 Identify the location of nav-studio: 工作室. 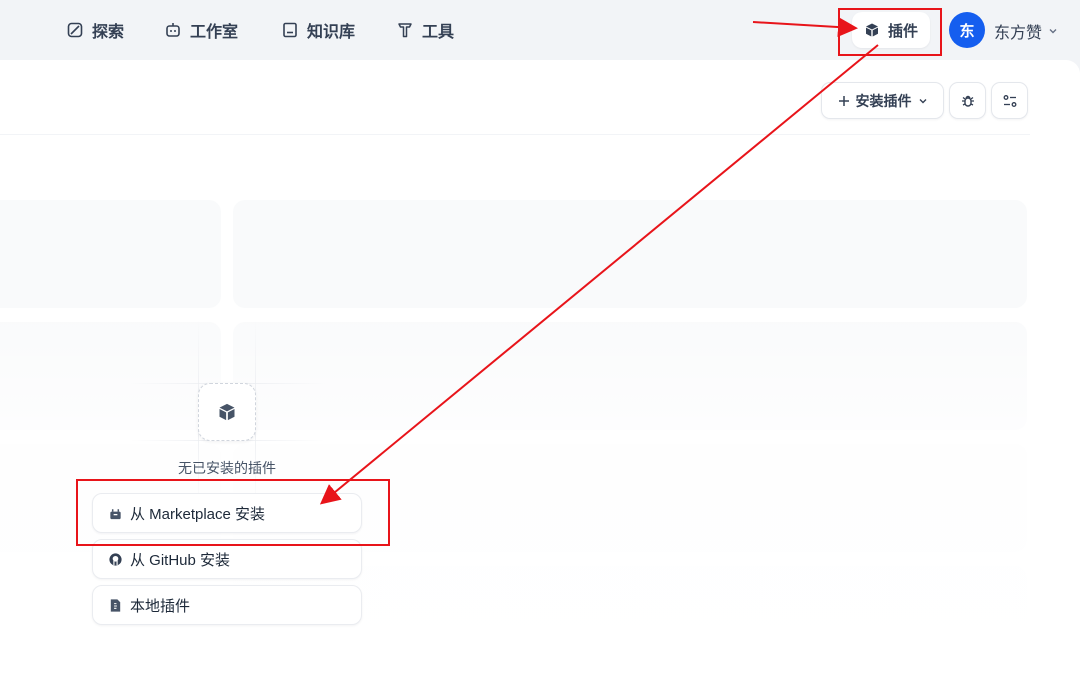
(201, 30).